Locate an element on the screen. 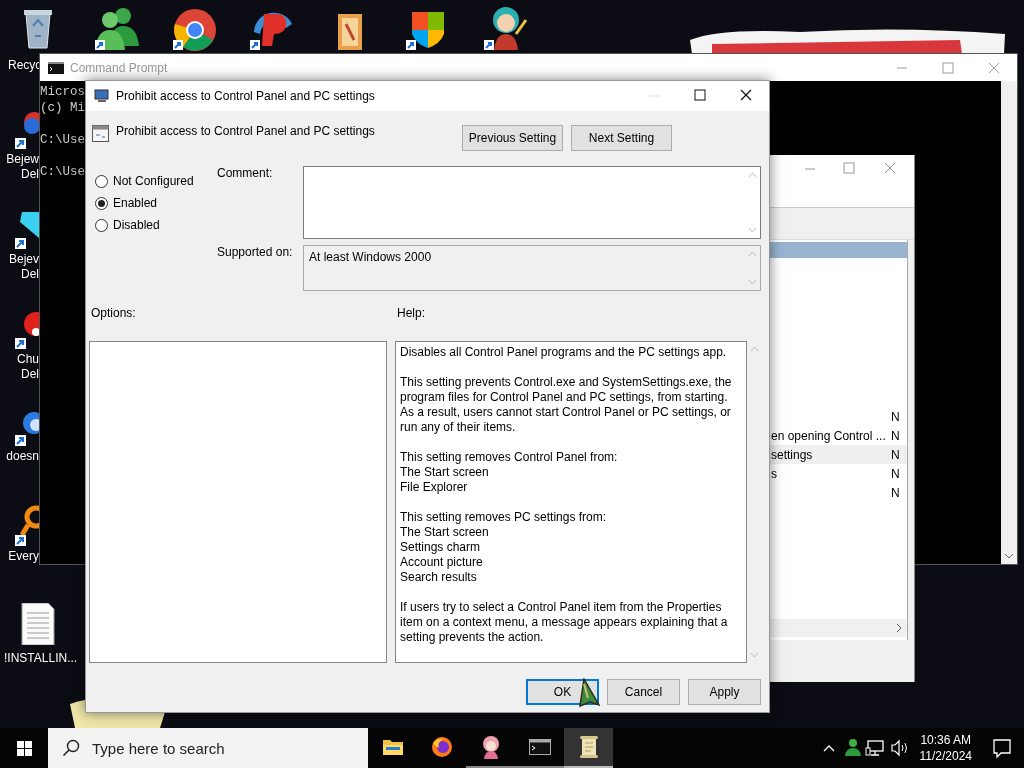 This screenshot has width=1024, height=768. browser-shortcut-icon is located at coordinates (195, 29).